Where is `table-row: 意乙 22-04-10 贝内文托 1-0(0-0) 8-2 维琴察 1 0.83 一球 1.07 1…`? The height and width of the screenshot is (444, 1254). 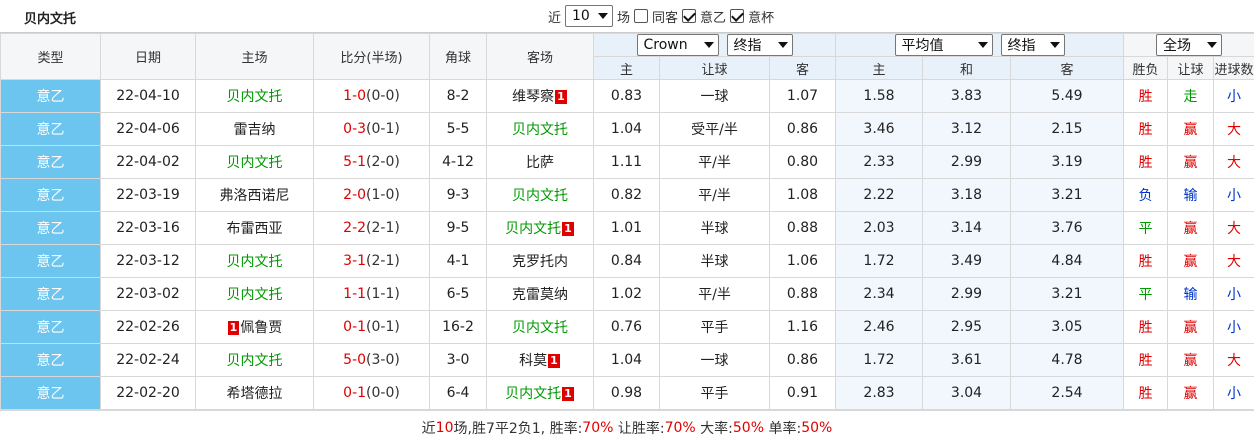
table-row: 意乙 22-04-10 贝内文托 1-0(0-0) 8-2 维琴察 1 0.83 一球 1.07 1… is located at coordinates (627, 96).